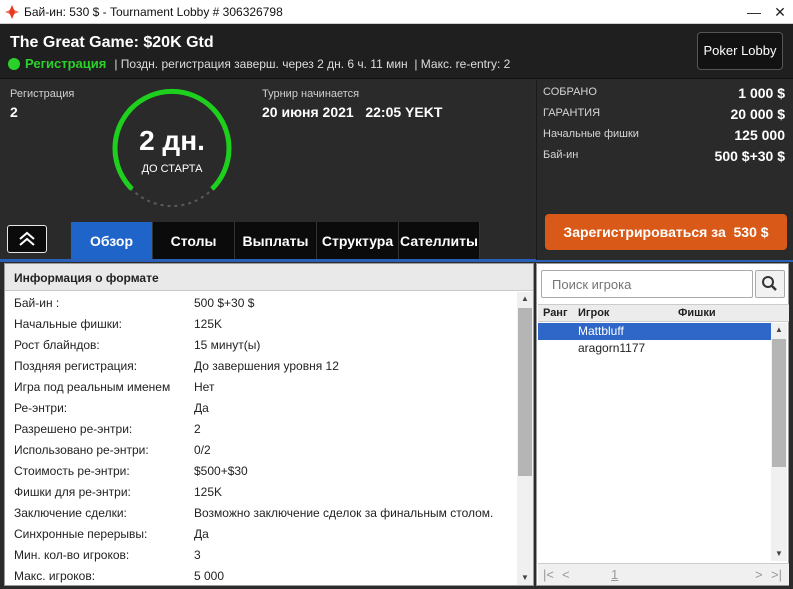 This screenshot has width=793, height=589. Describe the element at coordinates (76, 366) in the screenshot. I see `format-key: Поздняя регистрация:` at that location.